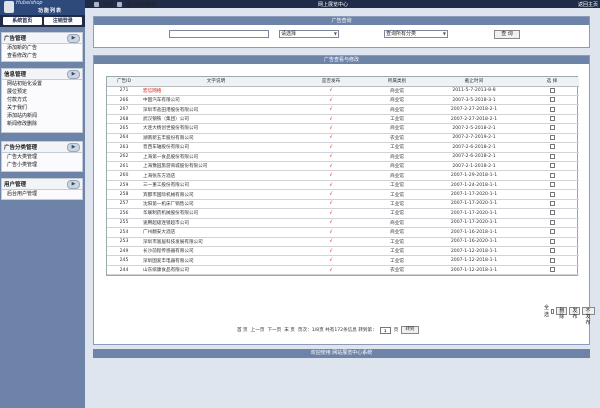 This screenshot has height=408, width=600. What do you see at coordinates (289, 330) in the screenshot?
I see `last-page-link: 末 页` at bounding box center [289, 330].